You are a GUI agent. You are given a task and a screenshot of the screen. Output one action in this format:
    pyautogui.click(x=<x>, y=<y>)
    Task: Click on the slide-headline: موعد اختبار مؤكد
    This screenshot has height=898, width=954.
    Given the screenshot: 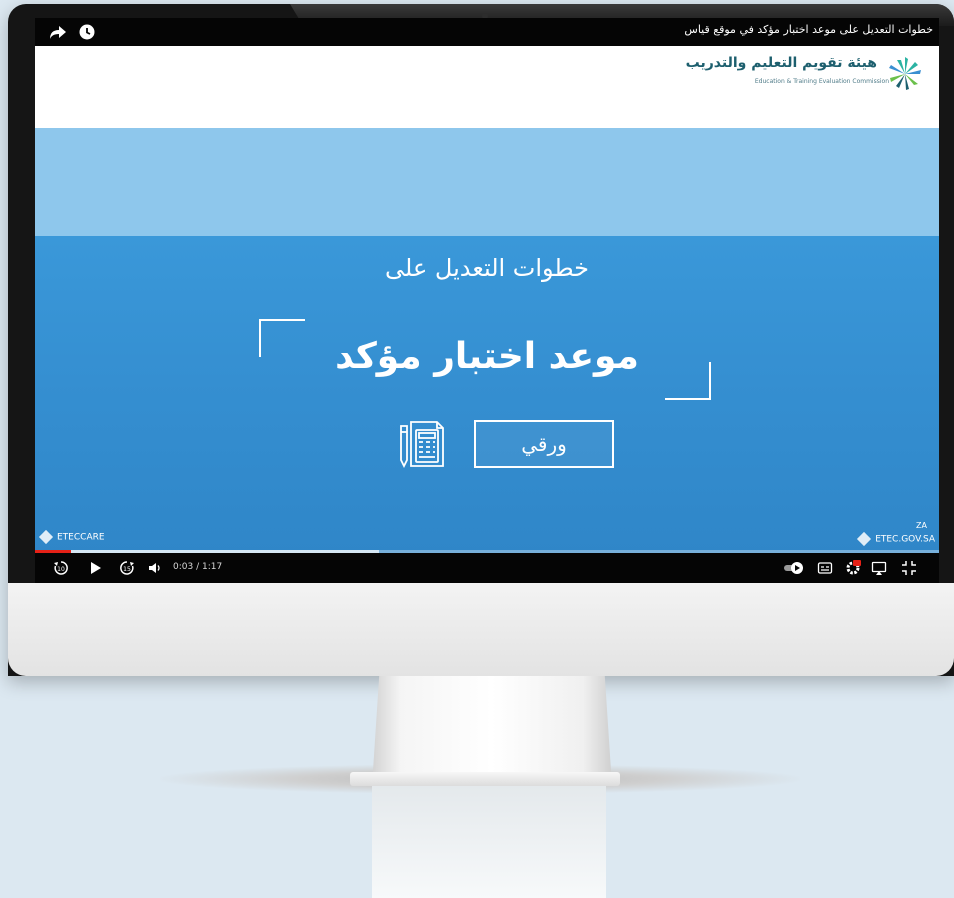 What is the action you would take?
    pyautogui.click(x=487, y=356)
    